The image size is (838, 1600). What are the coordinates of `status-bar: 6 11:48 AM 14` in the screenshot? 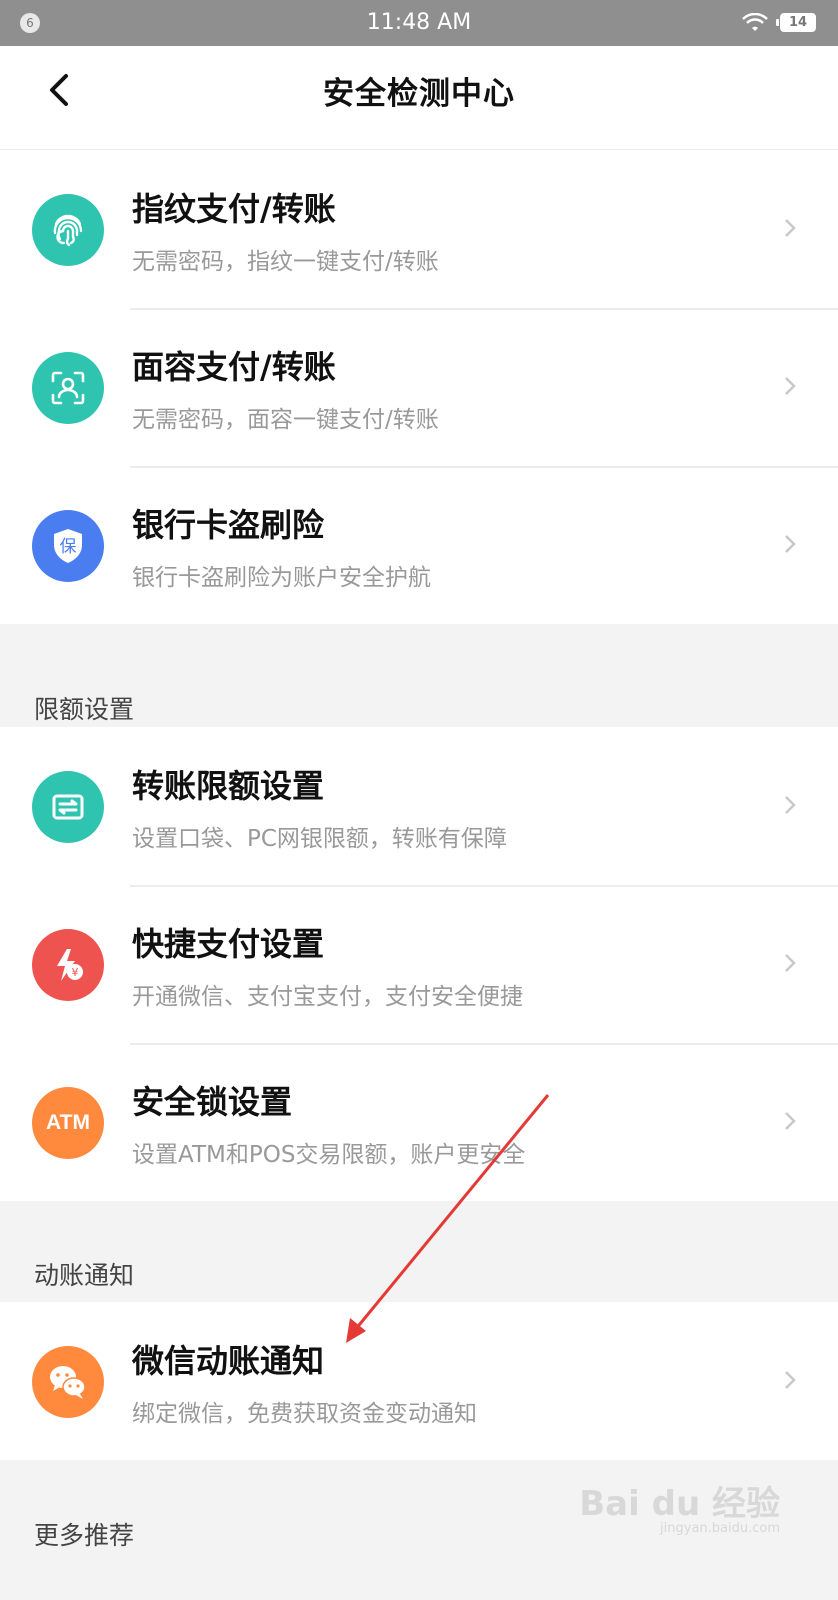 It's located at (419, 23).